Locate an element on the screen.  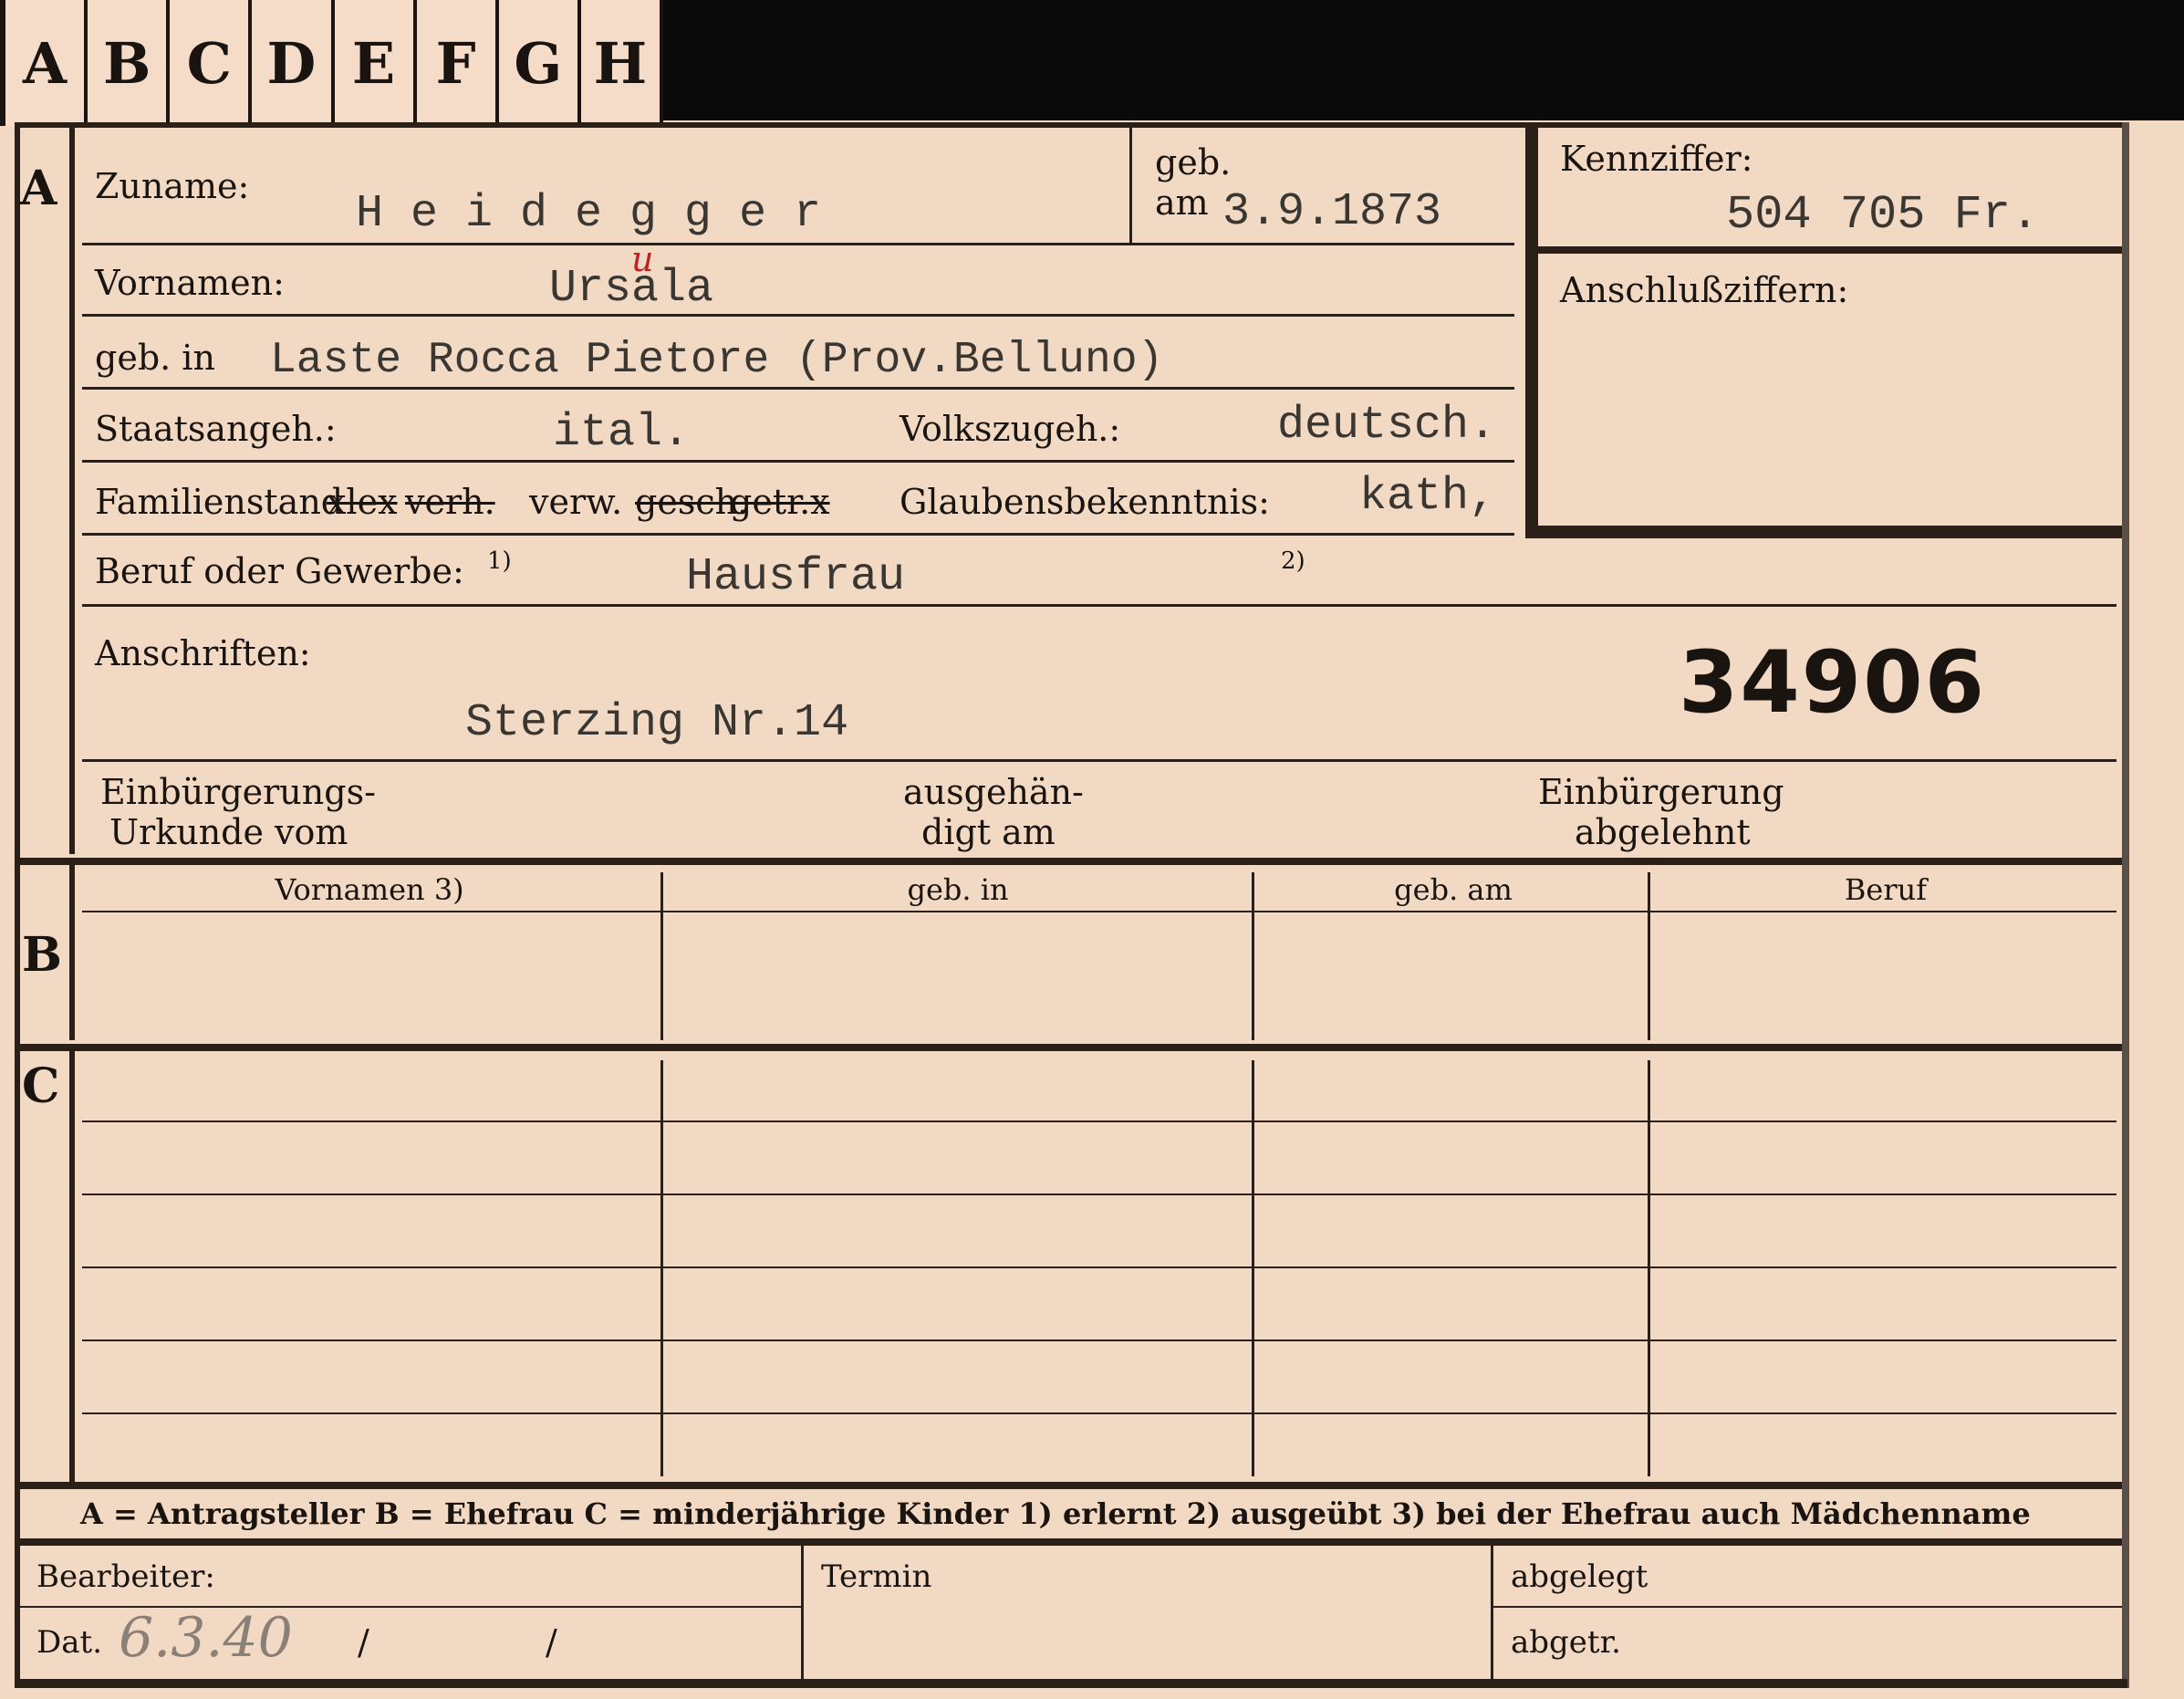
legend-bottom is located at coordinates (1068, 1542).